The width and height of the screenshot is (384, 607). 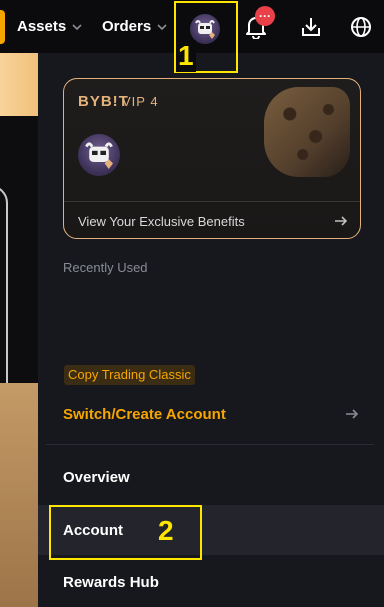 I want to click on download-button, so click(x=311, y=27).